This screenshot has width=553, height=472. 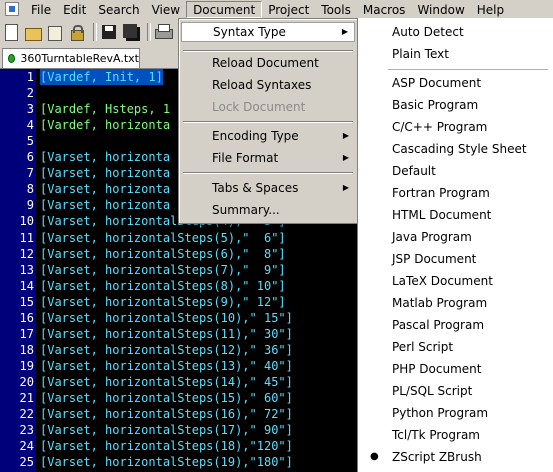 I want to click on toolbar-separator, so click(x=149, y=32).